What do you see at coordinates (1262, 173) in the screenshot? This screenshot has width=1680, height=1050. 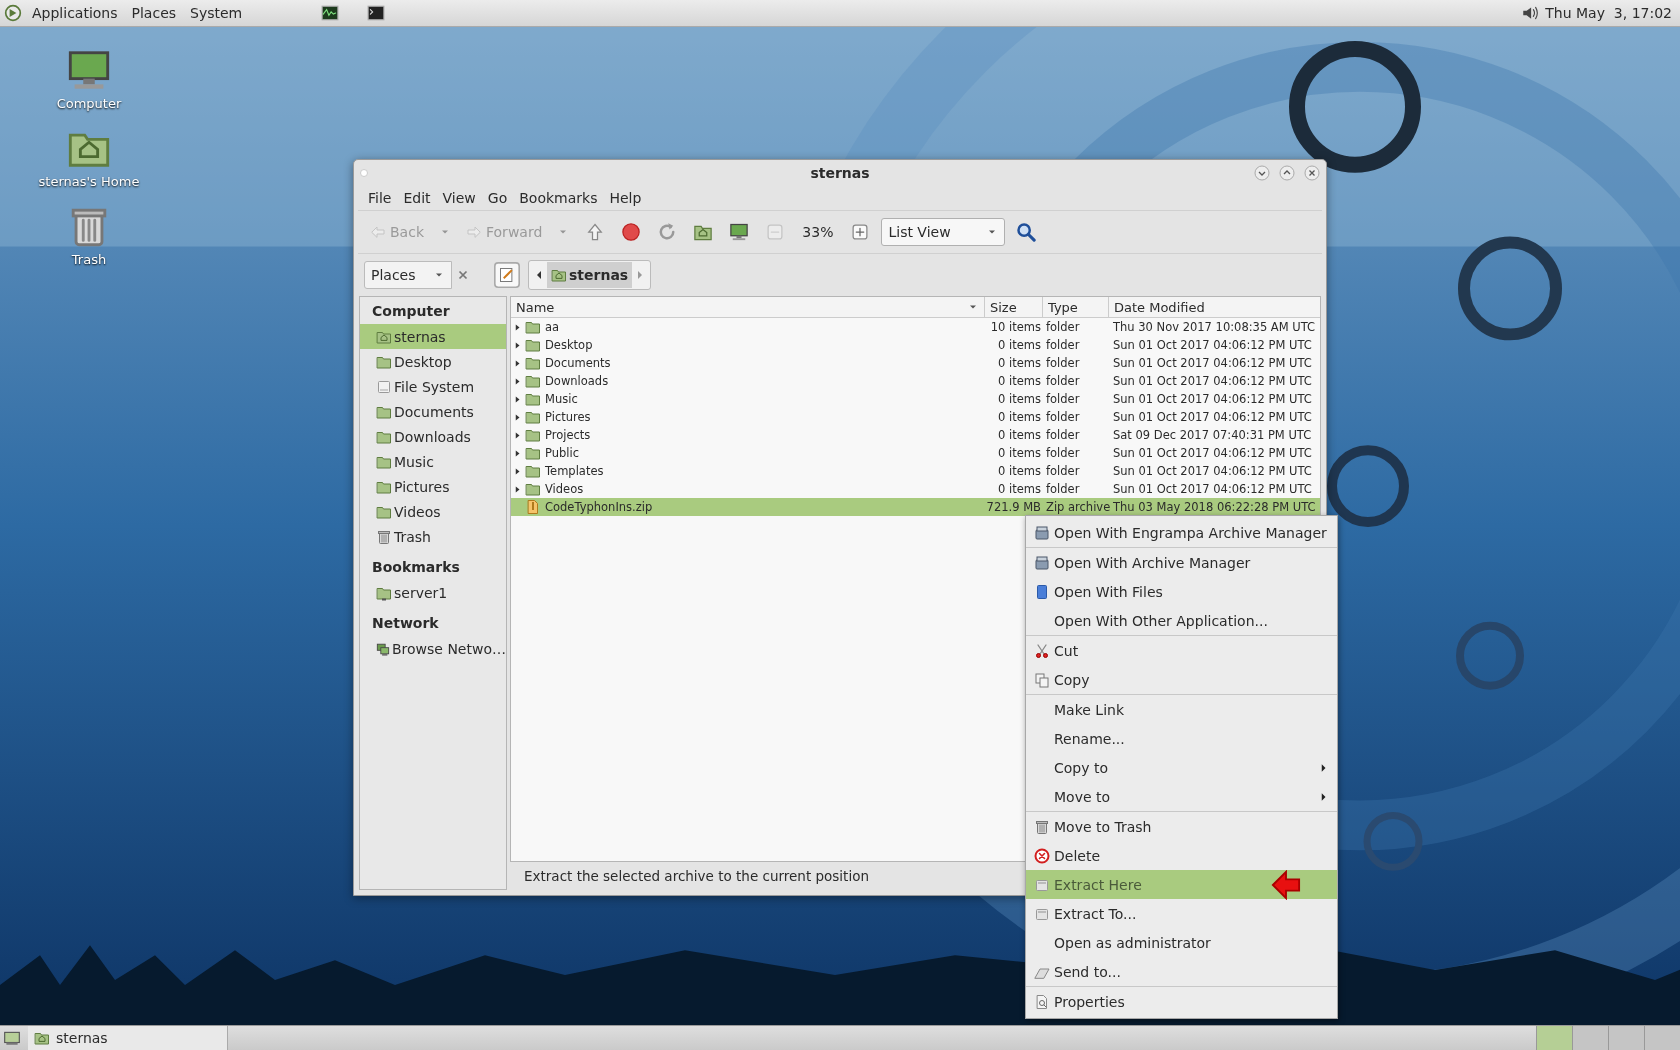 I see `minimize-button` at bounding box center [1262, 173].